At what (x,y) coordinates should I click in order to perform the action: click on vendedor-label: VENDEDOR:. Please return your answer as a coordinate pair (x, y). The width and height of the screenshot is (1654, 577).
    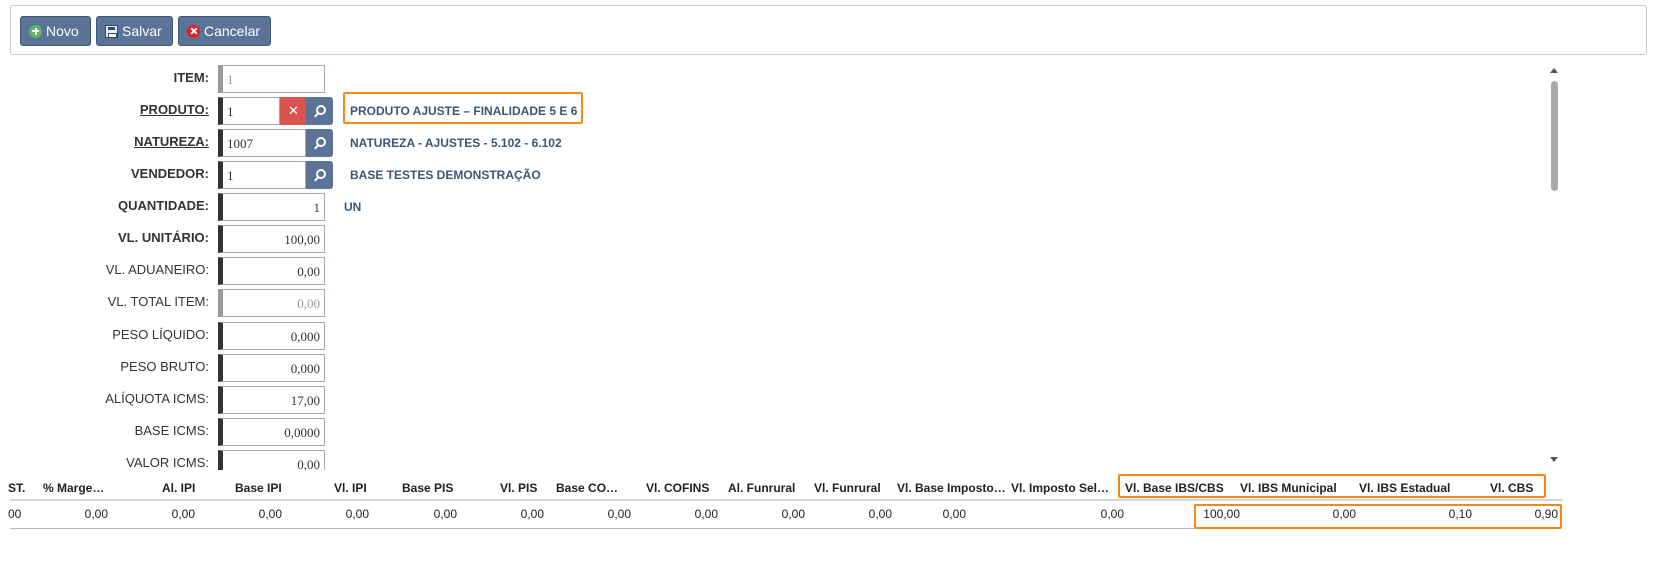
    Looking at the image, I should click on (169, 173).